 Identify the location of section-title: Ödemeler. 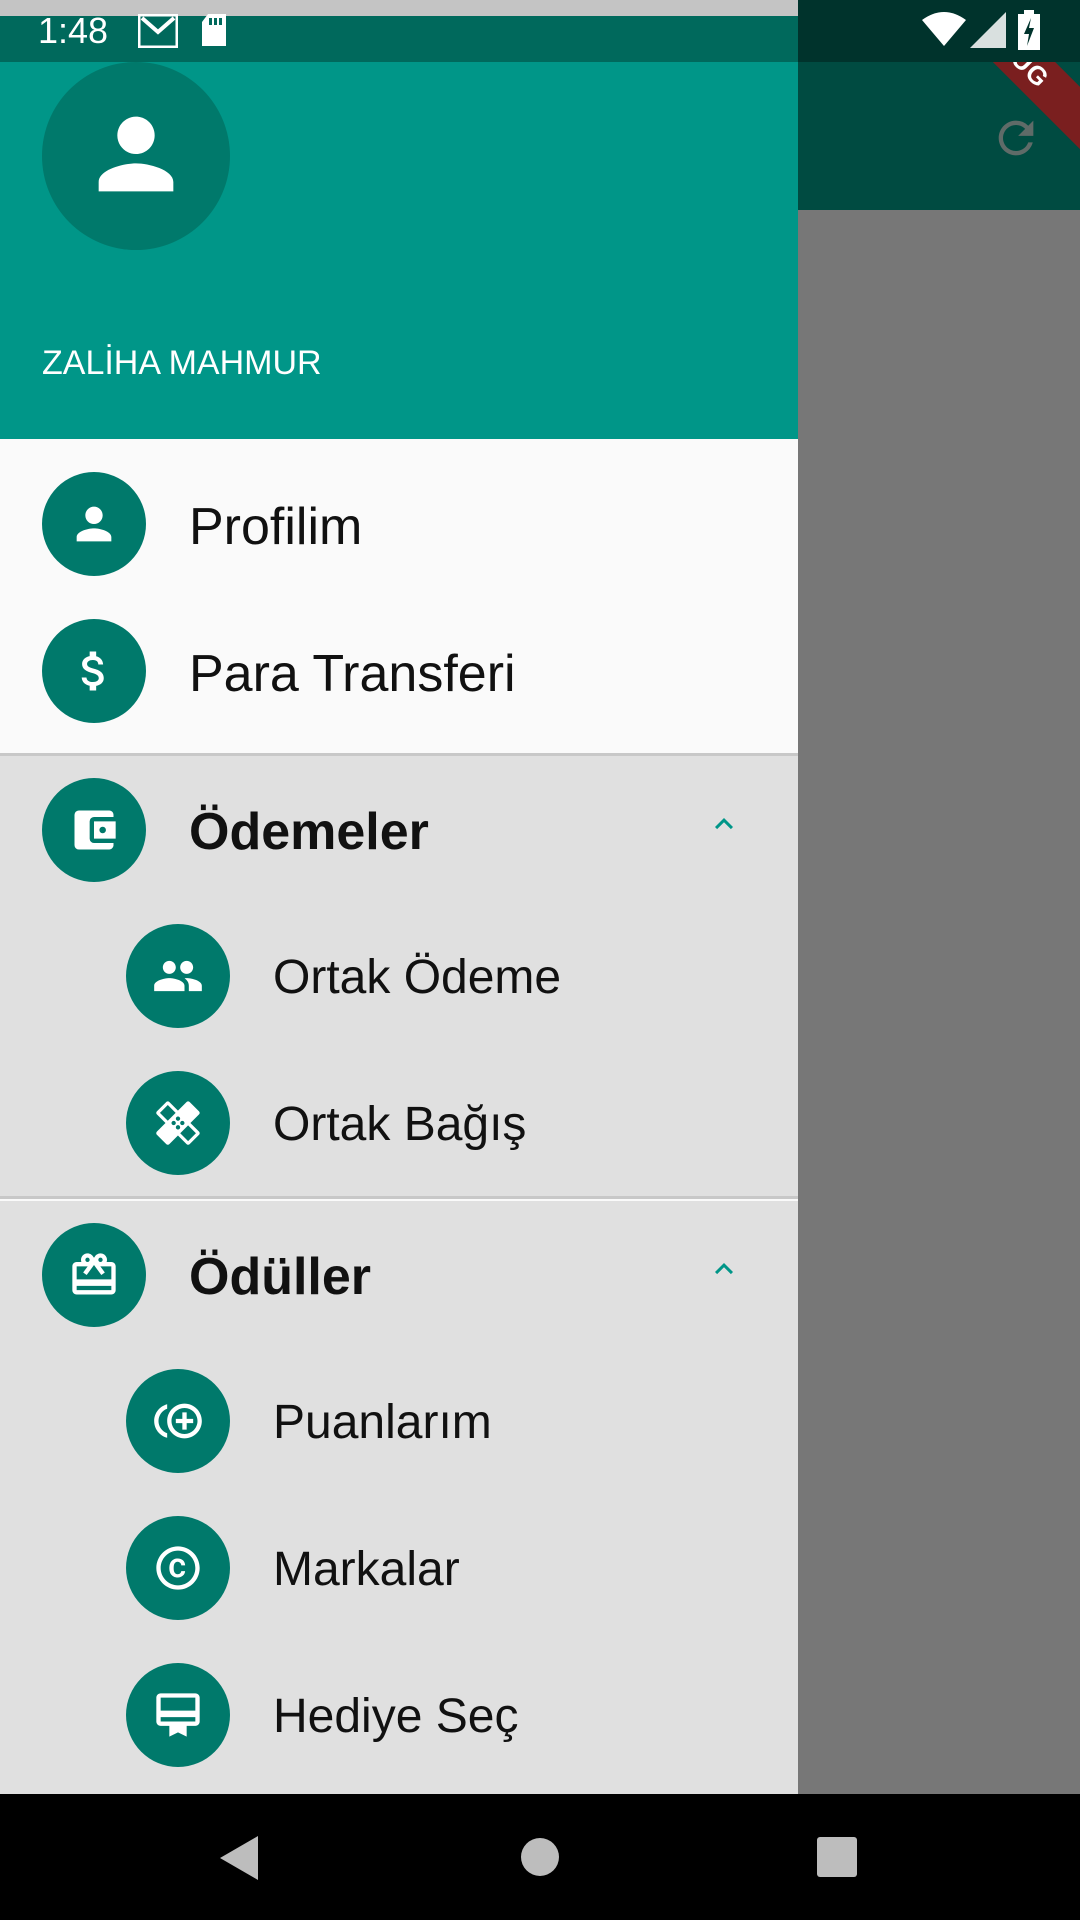
(309, 832).